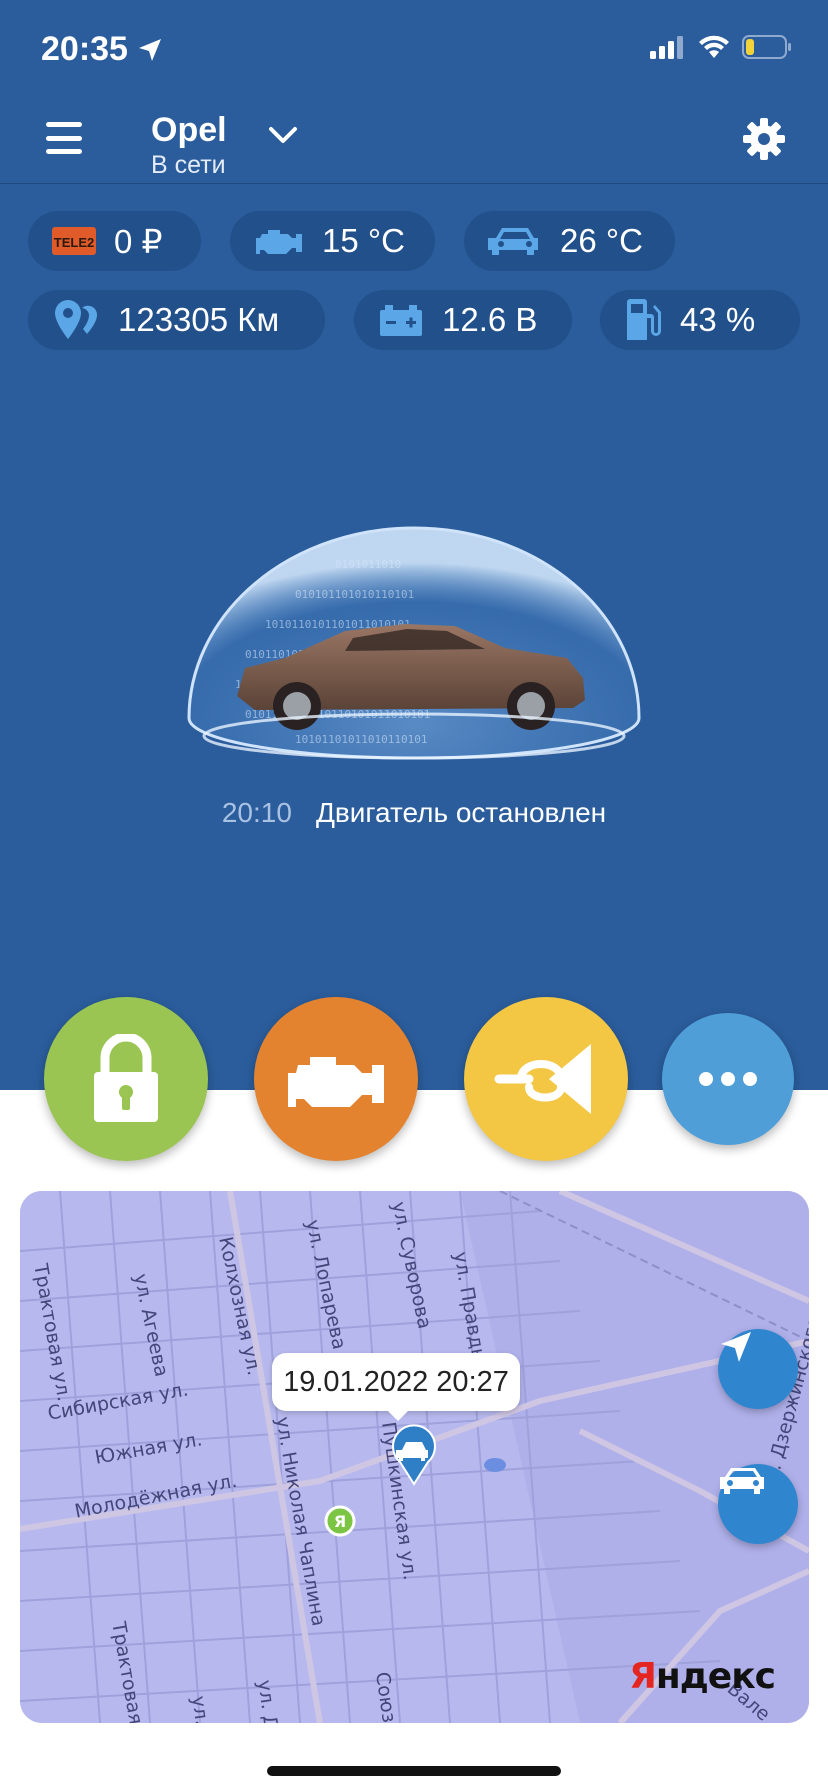  What do you see at coordinates (354, 594) in the screenshot?
I see `svg-text: 010101101010110101` at bounding box center [354, 594].